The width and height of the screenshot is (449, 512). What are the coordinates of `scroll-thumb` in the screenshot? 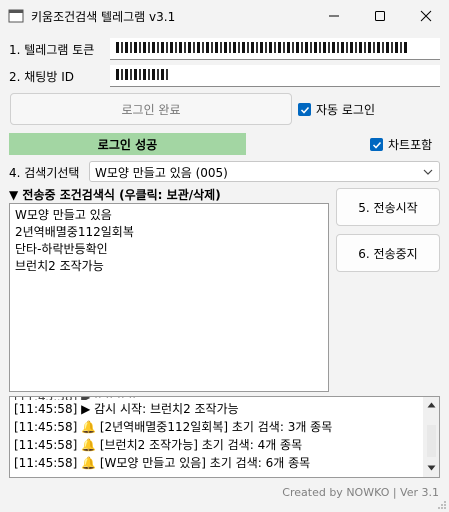 It's located at (431, 441).